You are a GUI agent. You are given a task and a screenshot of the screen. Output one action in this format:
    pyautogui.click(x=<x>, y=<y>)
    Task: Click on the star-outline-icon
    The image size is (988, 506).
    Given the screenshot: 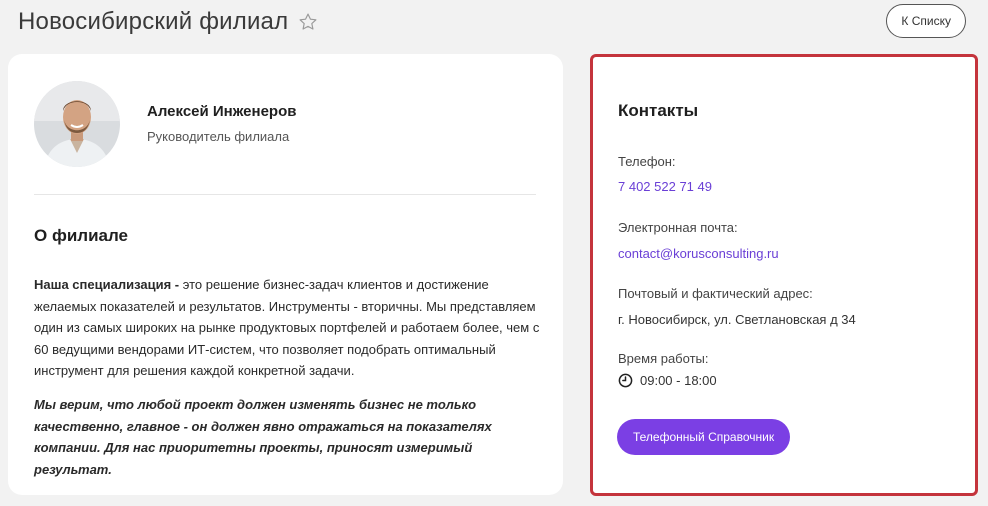 What is the action you would take?
    pyautogui.click(x=308, y=22)
    